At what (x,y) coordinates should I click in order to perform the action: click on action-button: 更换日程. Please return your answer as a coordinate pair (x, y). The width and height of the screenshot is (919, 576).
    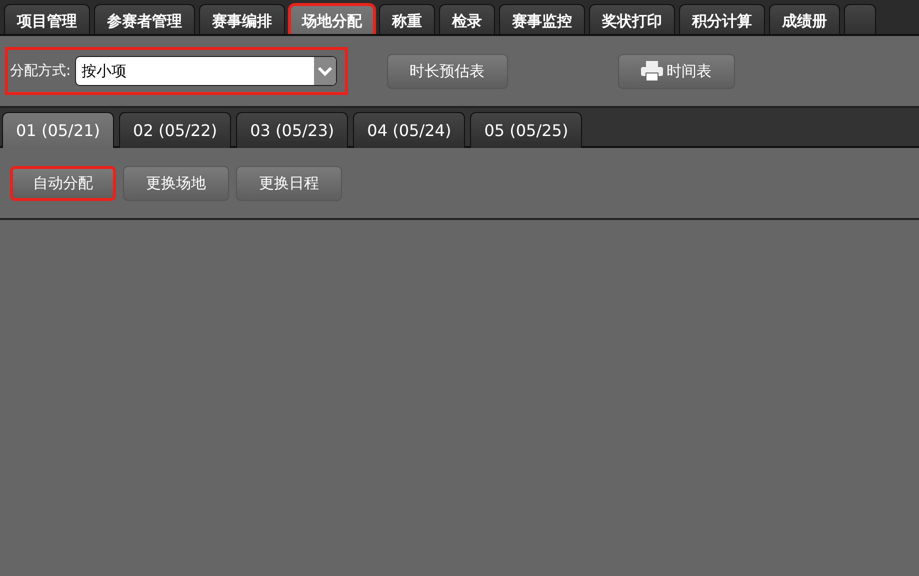
    Looking at the image, I should click on (289, 183).